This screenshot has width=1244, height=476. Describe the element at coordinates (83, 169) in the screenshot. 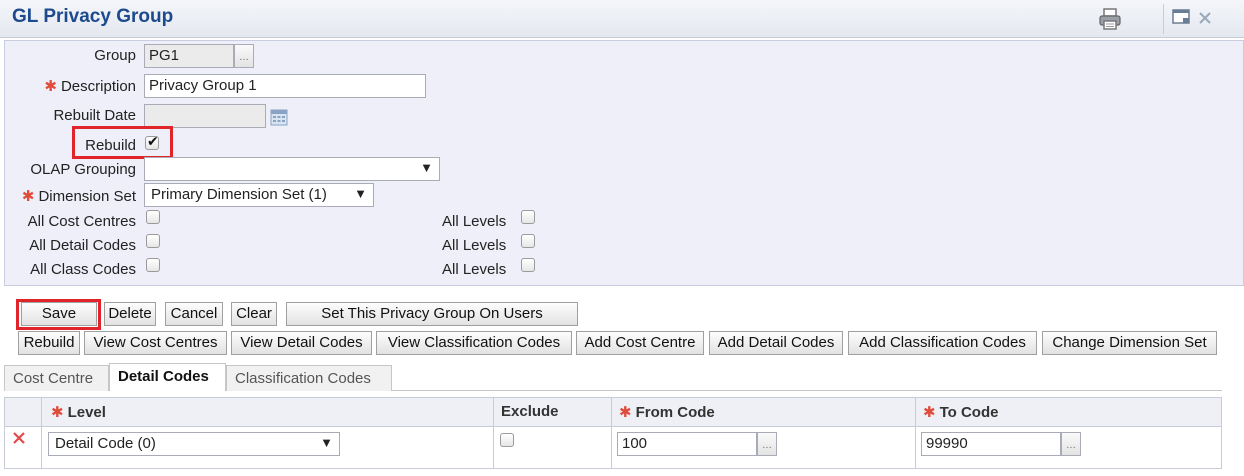

I see `olap-grouping-label: OLAP Grouping` at that location.